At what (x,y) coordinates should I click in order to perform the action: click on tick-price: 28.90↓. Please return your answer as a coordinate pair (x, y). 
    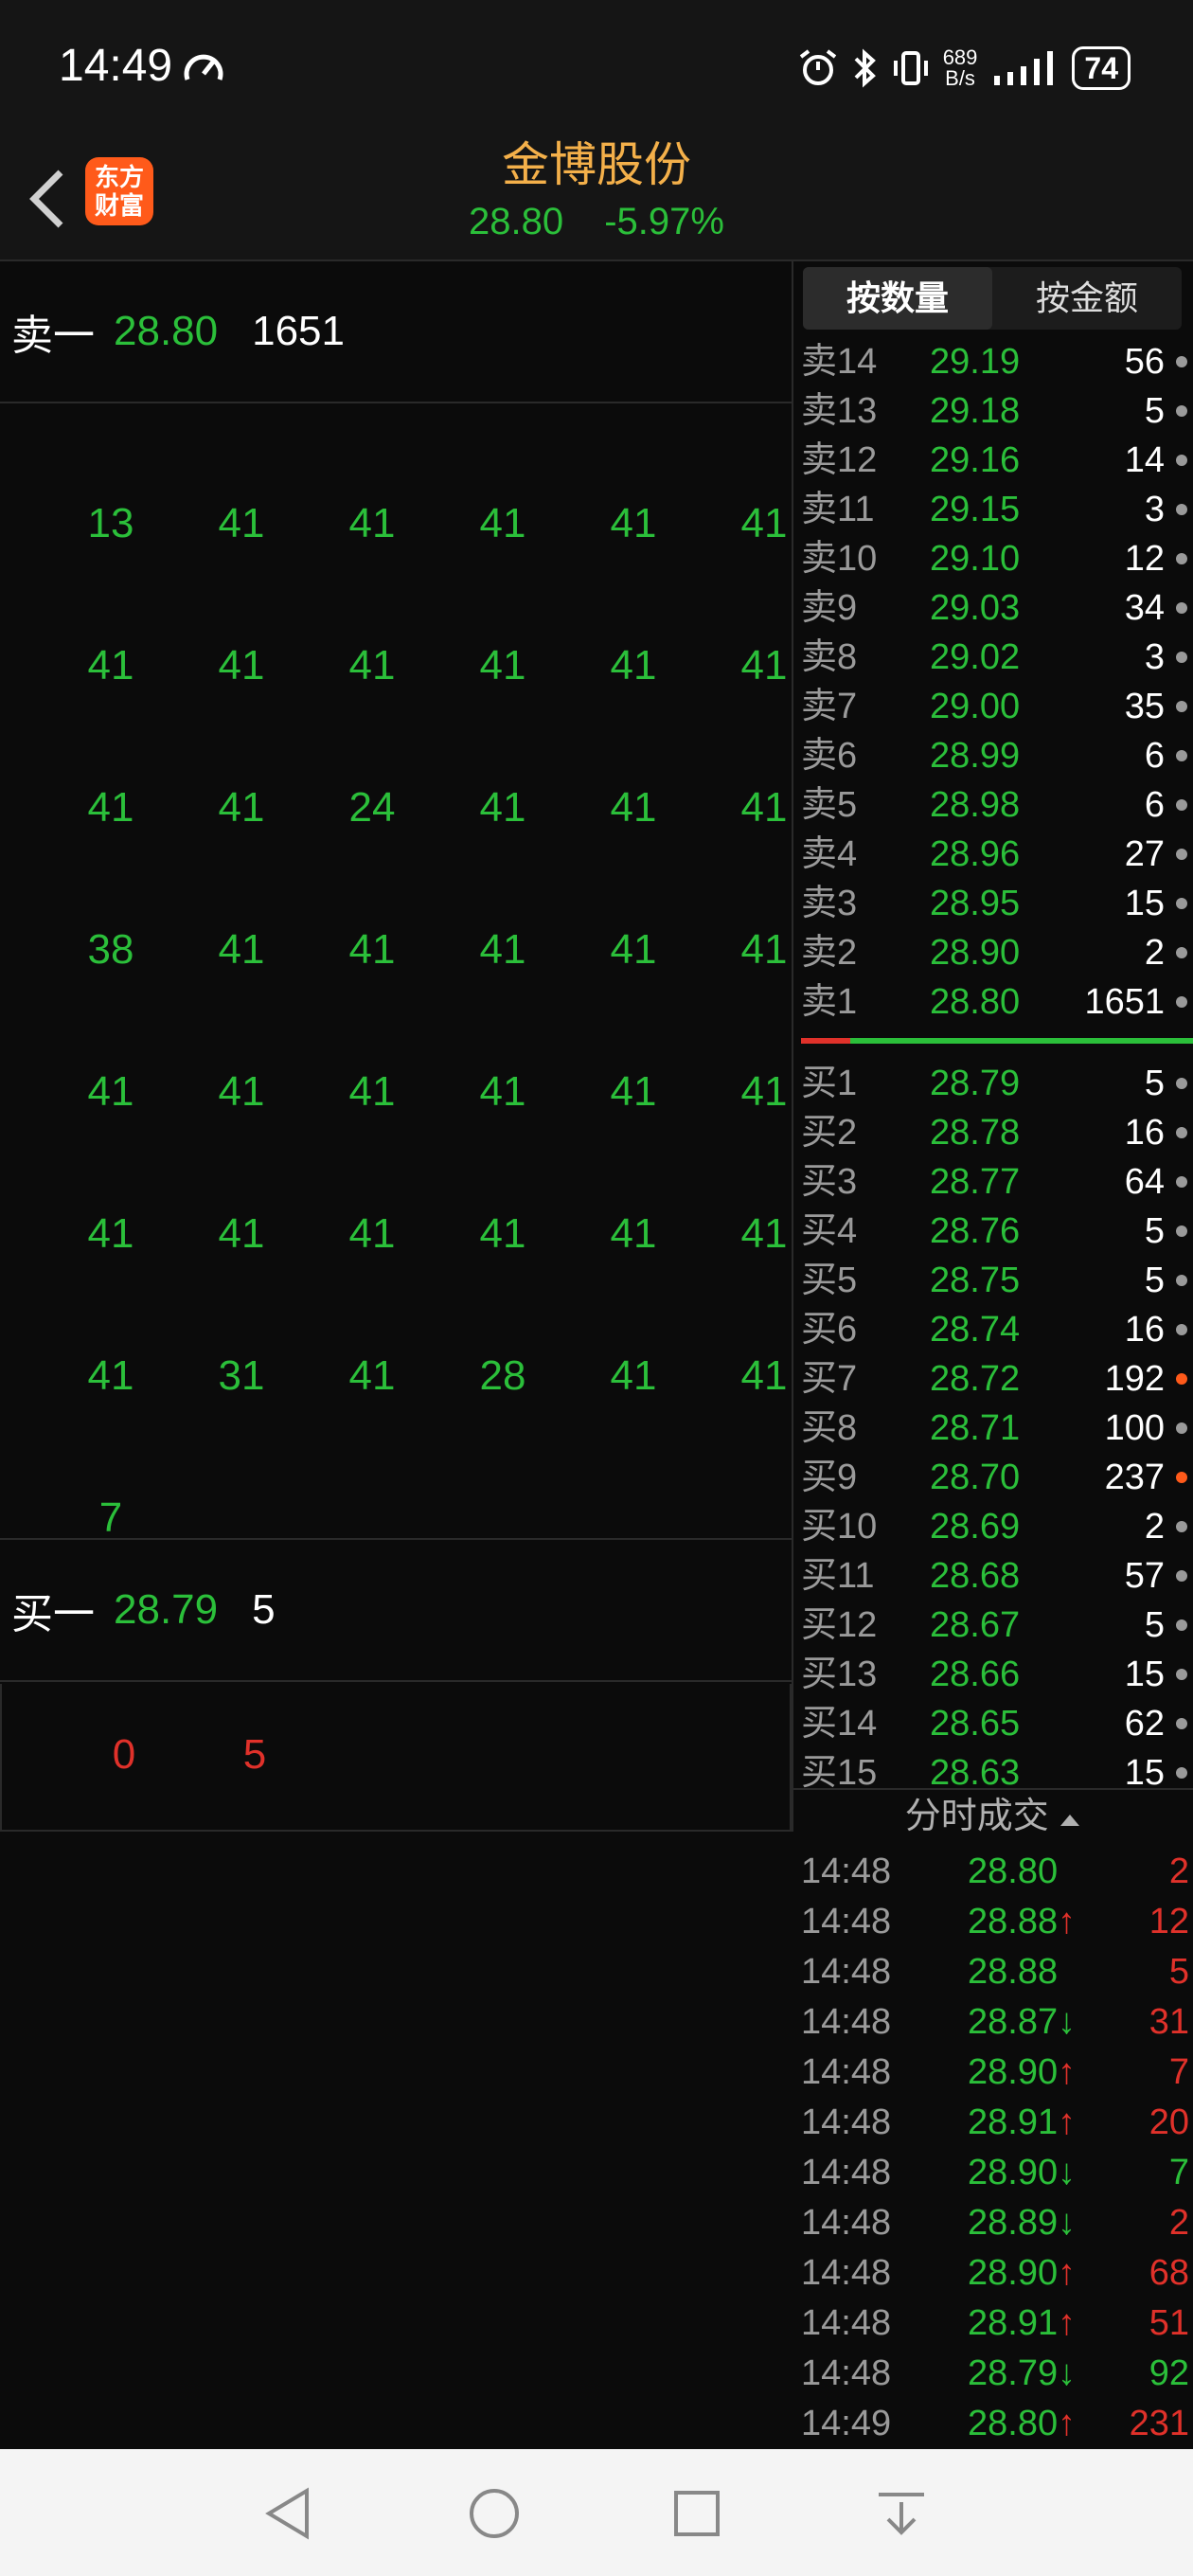
    Looking at the image, I should click on (1022, 2172).